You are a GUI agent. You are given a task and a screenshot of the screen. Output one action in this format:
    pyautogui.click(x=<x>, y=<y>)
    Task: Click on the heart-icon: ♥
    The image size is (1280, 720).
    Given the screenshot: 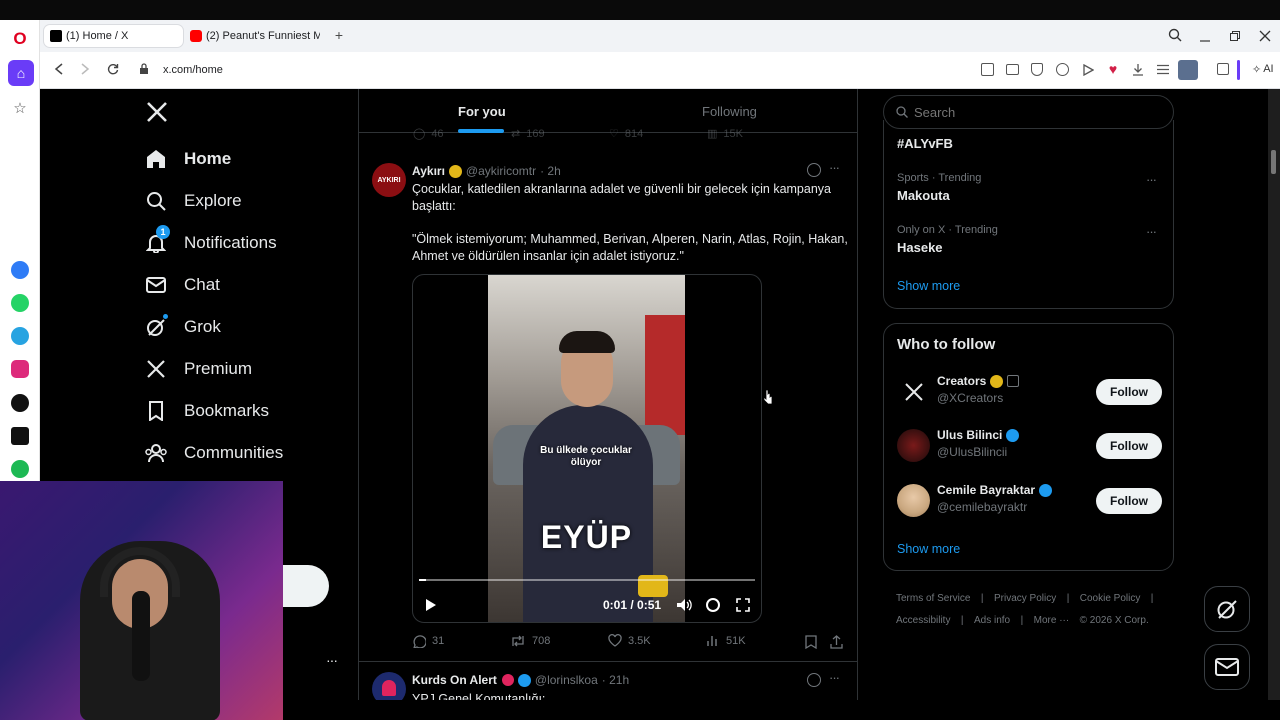 What is the action you would take?
    pyautogui.click(x=1113, y=69)
    